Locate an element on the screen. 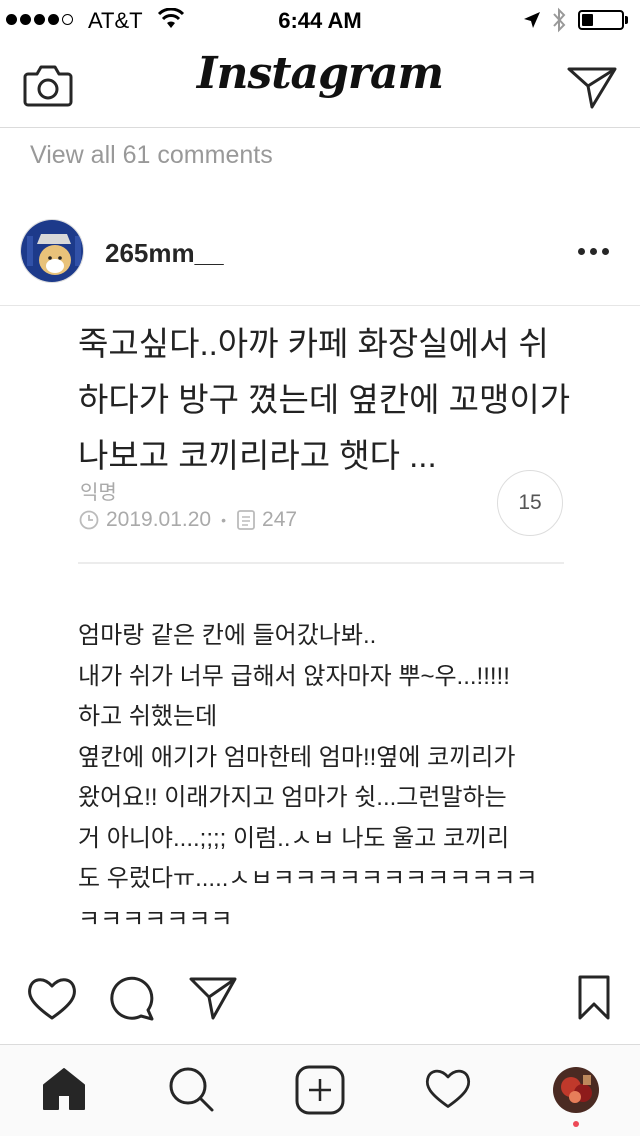  post-meta: 2019.01.20 • 247 is located at coordinates (187, 520).